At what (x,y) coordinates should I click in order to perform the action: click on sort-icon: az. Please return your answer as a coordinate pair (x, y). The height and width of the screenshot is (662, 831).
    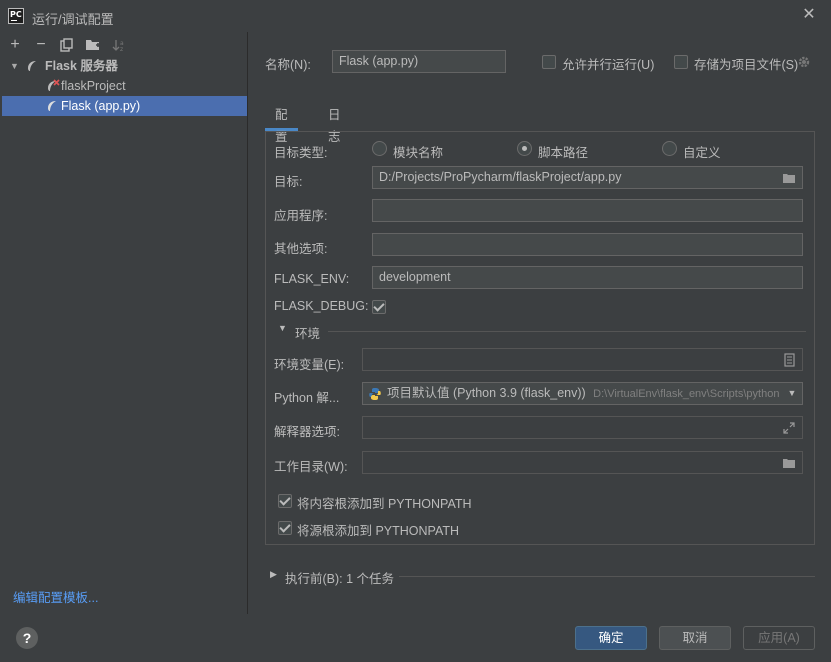
    Looking at the image, I should click on (119, 45).